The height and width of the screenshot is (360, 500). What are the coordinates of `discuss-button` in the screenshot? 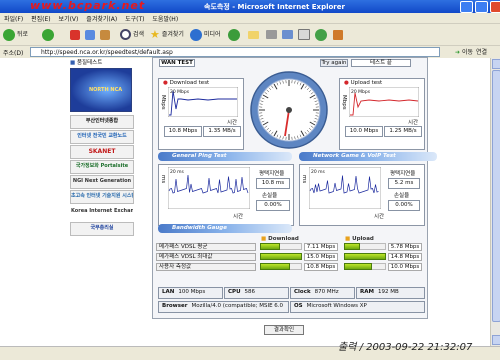 It's located at (304, 34).